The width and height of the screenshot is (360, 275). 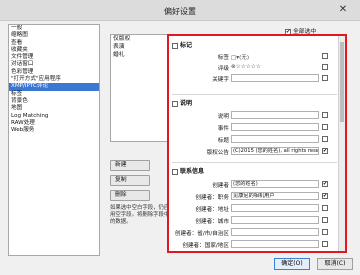 What do you see at coordinates (255, 56) in the screenshot?
I see `field-row-label: 标签 □▾(无)` at bounding box center [255, 56].